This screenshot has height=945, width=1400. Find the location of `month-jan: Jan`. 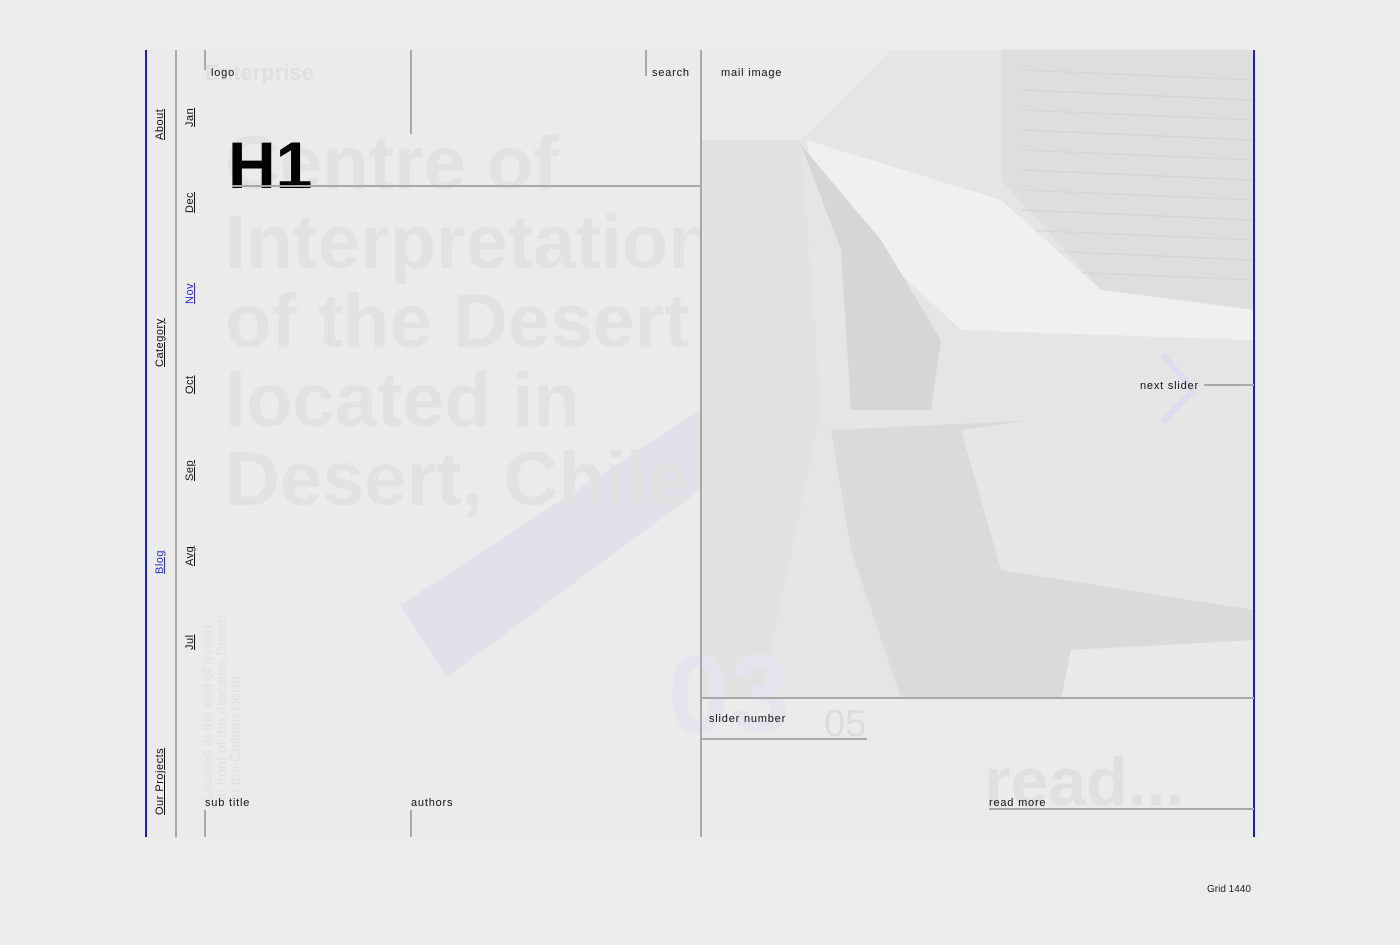

month-jan: Jan is located at coordinates (190, 117).